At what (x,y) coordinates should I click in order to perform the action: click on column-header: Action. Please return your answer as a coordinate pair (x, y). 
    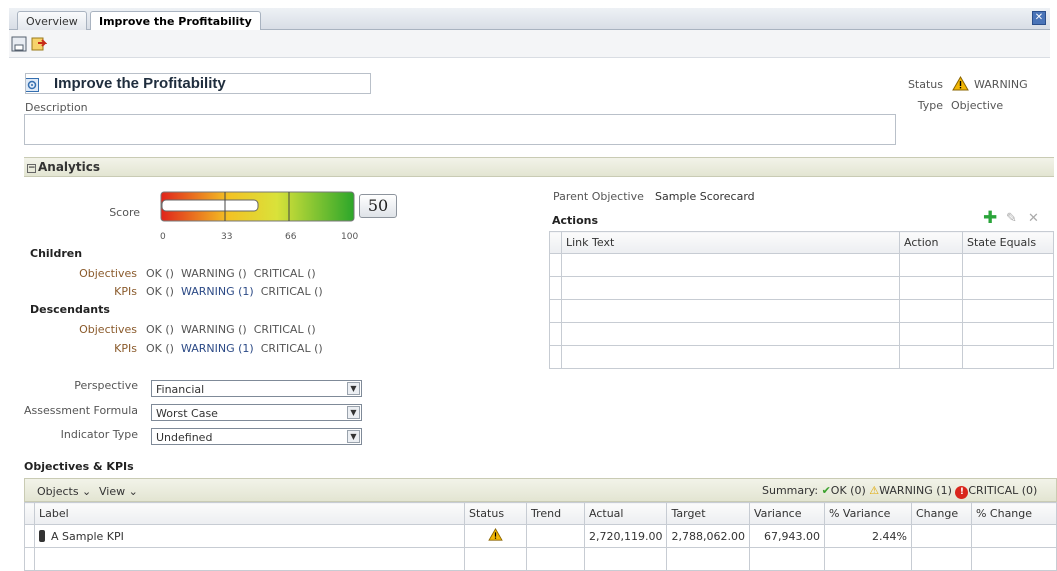
    Looking at the image, I should click on (931, 242).